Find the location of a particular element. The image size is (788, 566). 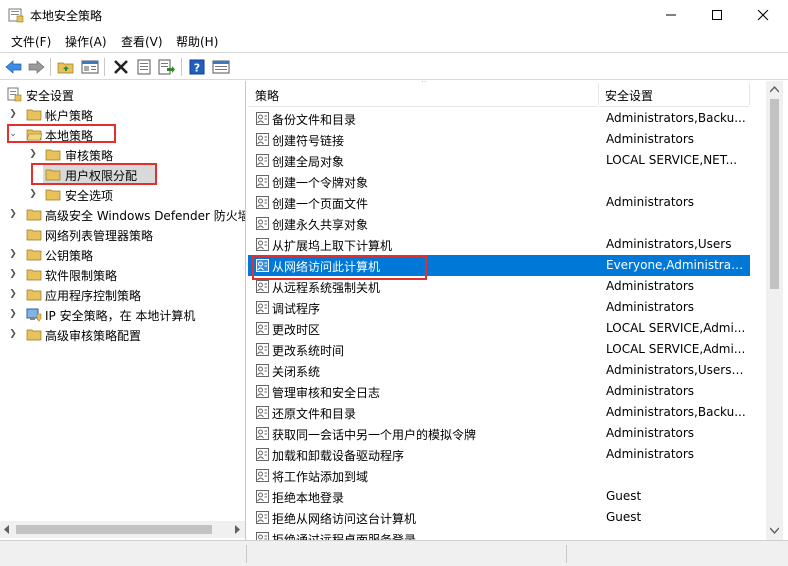

policy-row: 从扩展坞上取下计算机 Administrators,Users is located at coordinates (499, 244).